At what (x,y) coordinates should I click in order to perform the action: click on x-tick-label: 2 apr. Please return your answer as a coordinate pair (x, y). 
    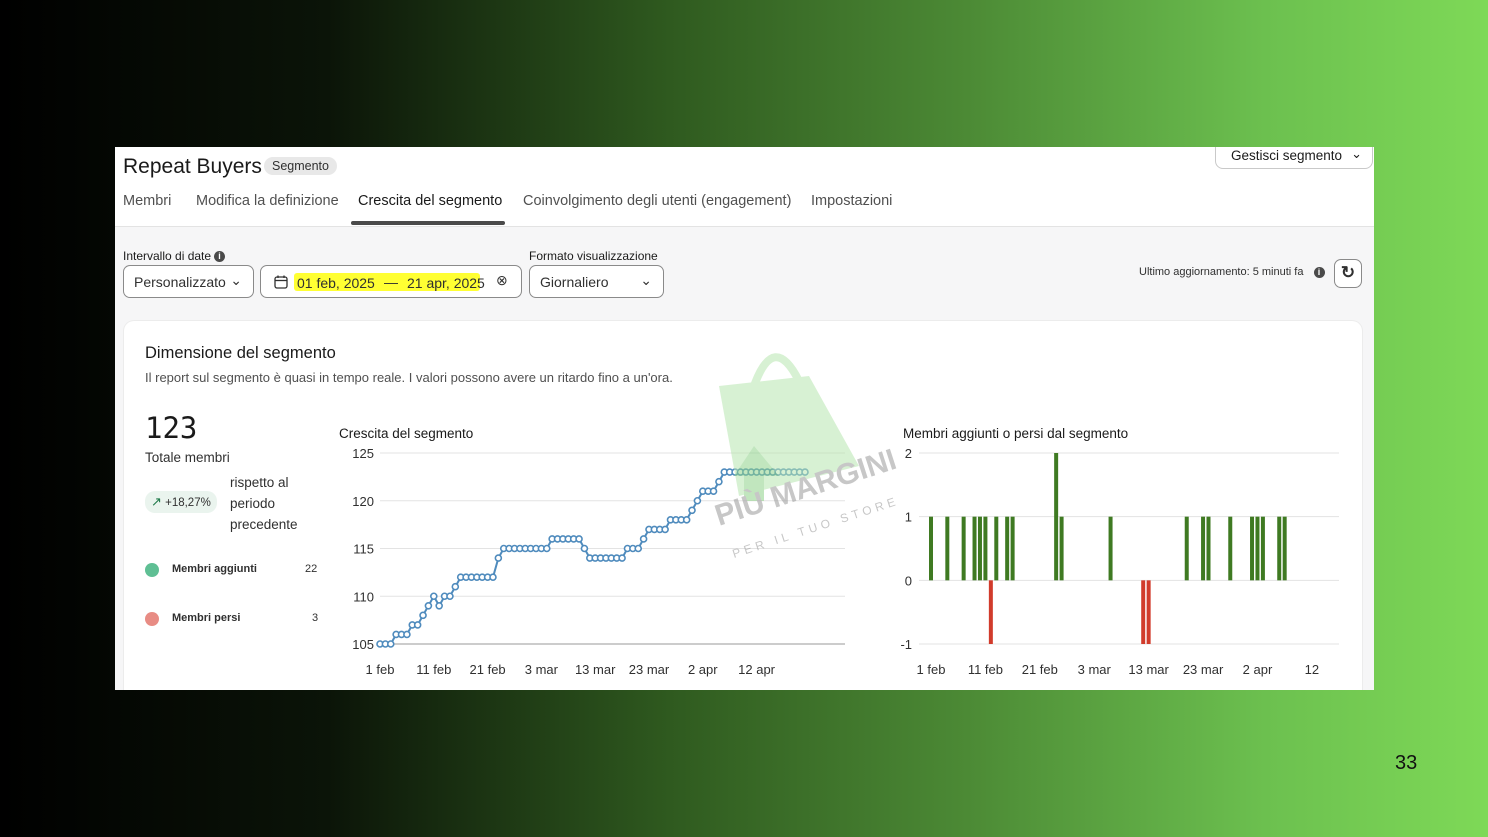
    Looking at the image, I should click on (1258, 669).